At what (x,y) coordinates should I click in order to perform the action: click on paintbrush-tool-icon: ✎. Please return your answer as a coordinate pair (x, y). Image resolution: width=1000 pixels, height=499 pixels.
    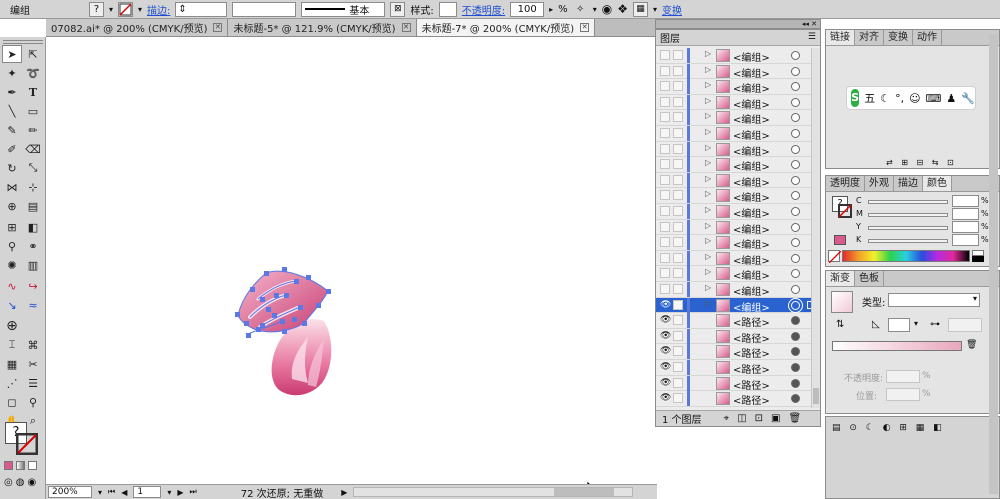
    Looking at the image, I should click on (12, 130).